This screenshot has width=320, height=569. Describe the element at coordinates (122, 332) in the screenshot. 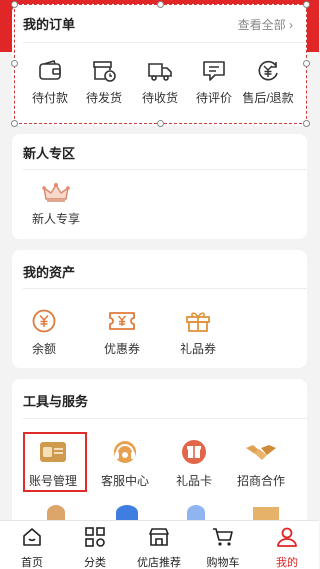

I see `asset-coupons: 优惠券` at that location.